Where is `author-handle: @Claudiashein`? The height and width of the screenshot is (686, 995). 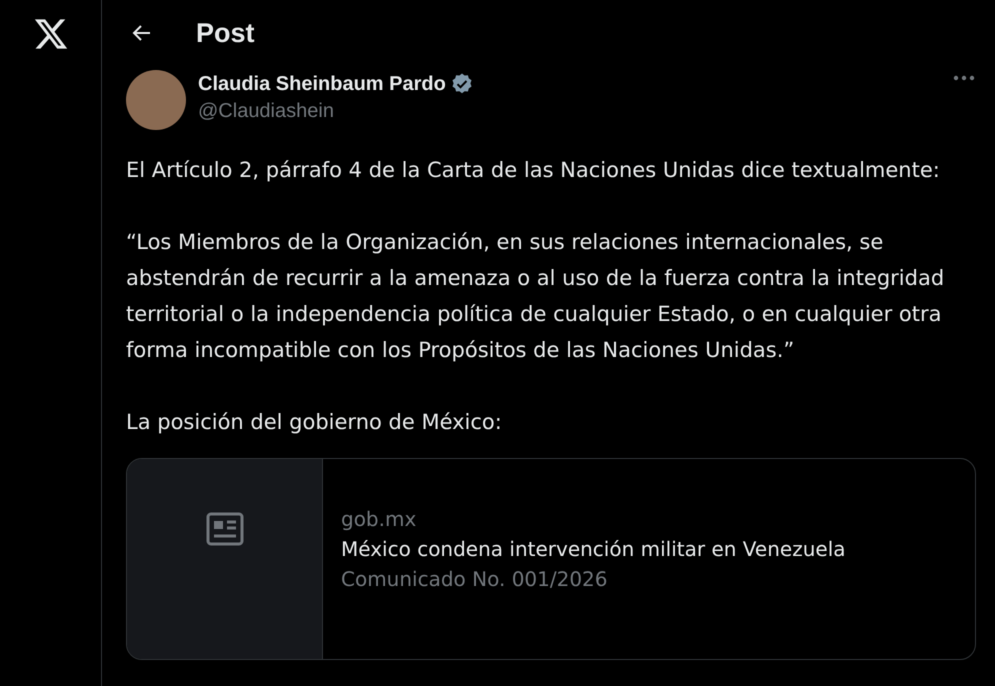 author-handle: @Claudiashein is located at coordinates (569, 111).